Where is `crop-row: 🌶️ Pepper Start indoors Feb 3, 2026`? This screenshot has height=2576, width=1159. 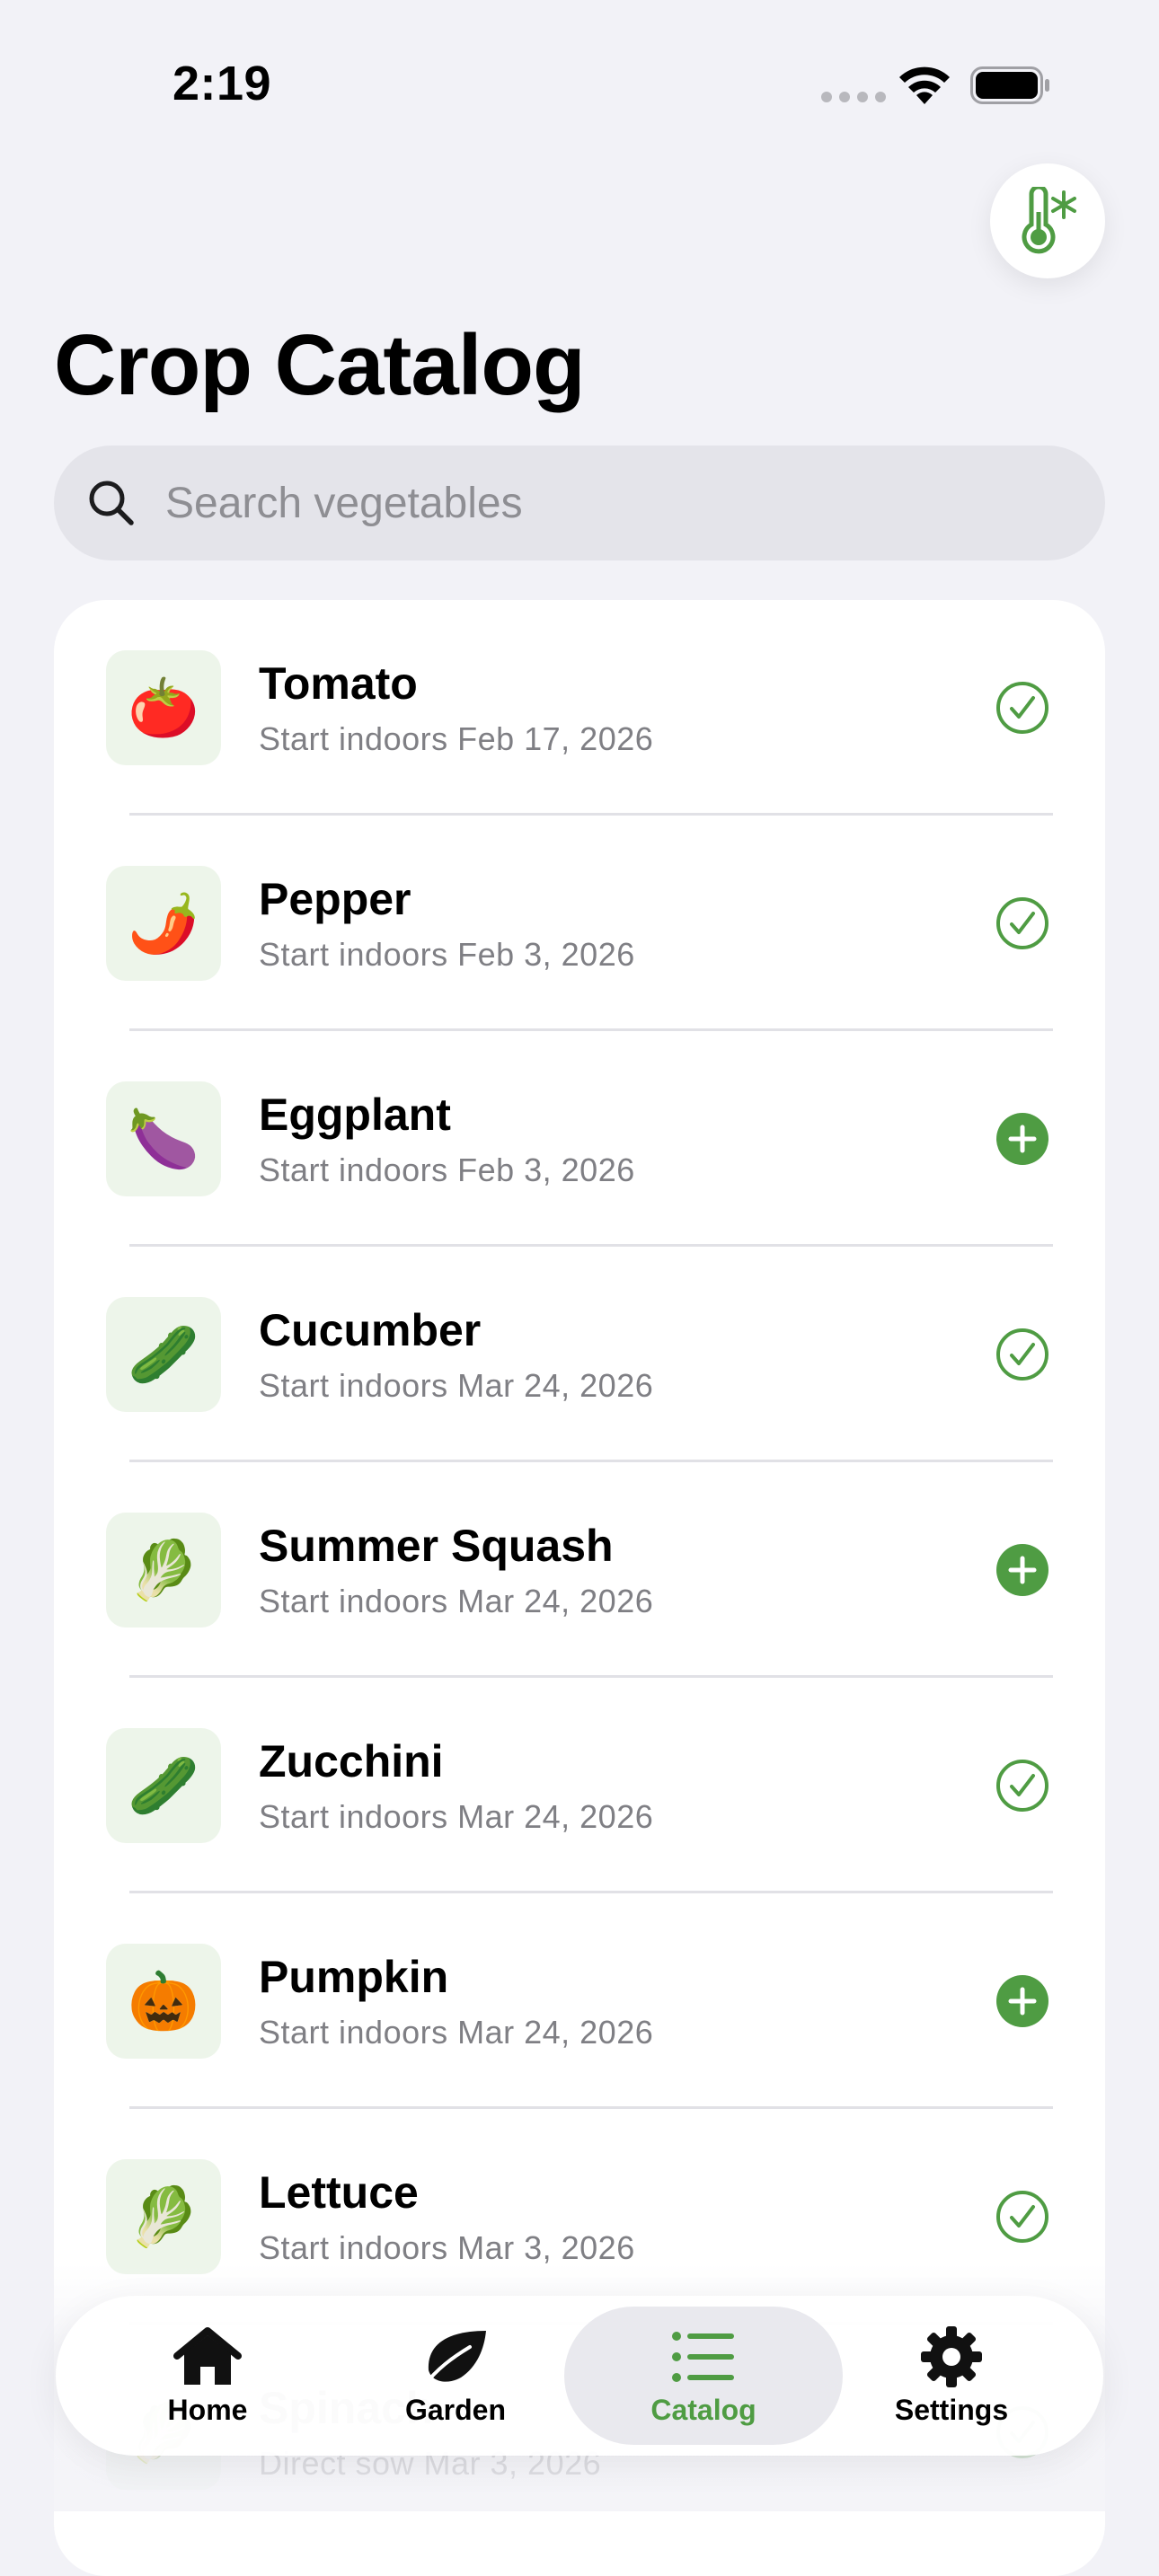
crop-row: 🌶️ Pepper Start indoors Feb 3, 2026 is located at coordinates (579, 923).